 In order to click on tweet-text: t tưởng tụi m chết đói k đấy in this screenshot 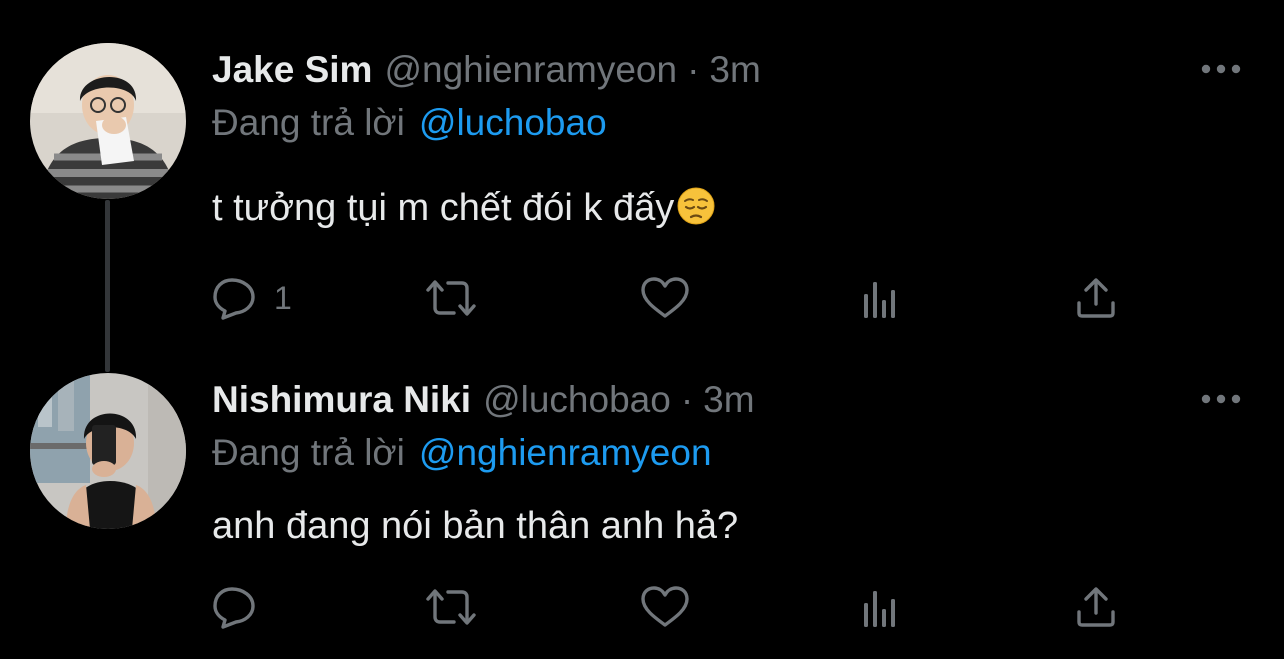, I will do `click(464, 208)`.